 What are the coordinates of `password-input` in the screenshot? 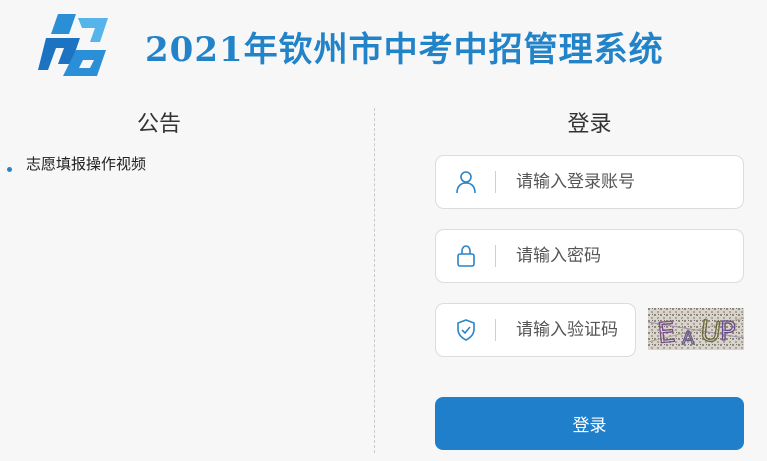 It's located at (616, 256).